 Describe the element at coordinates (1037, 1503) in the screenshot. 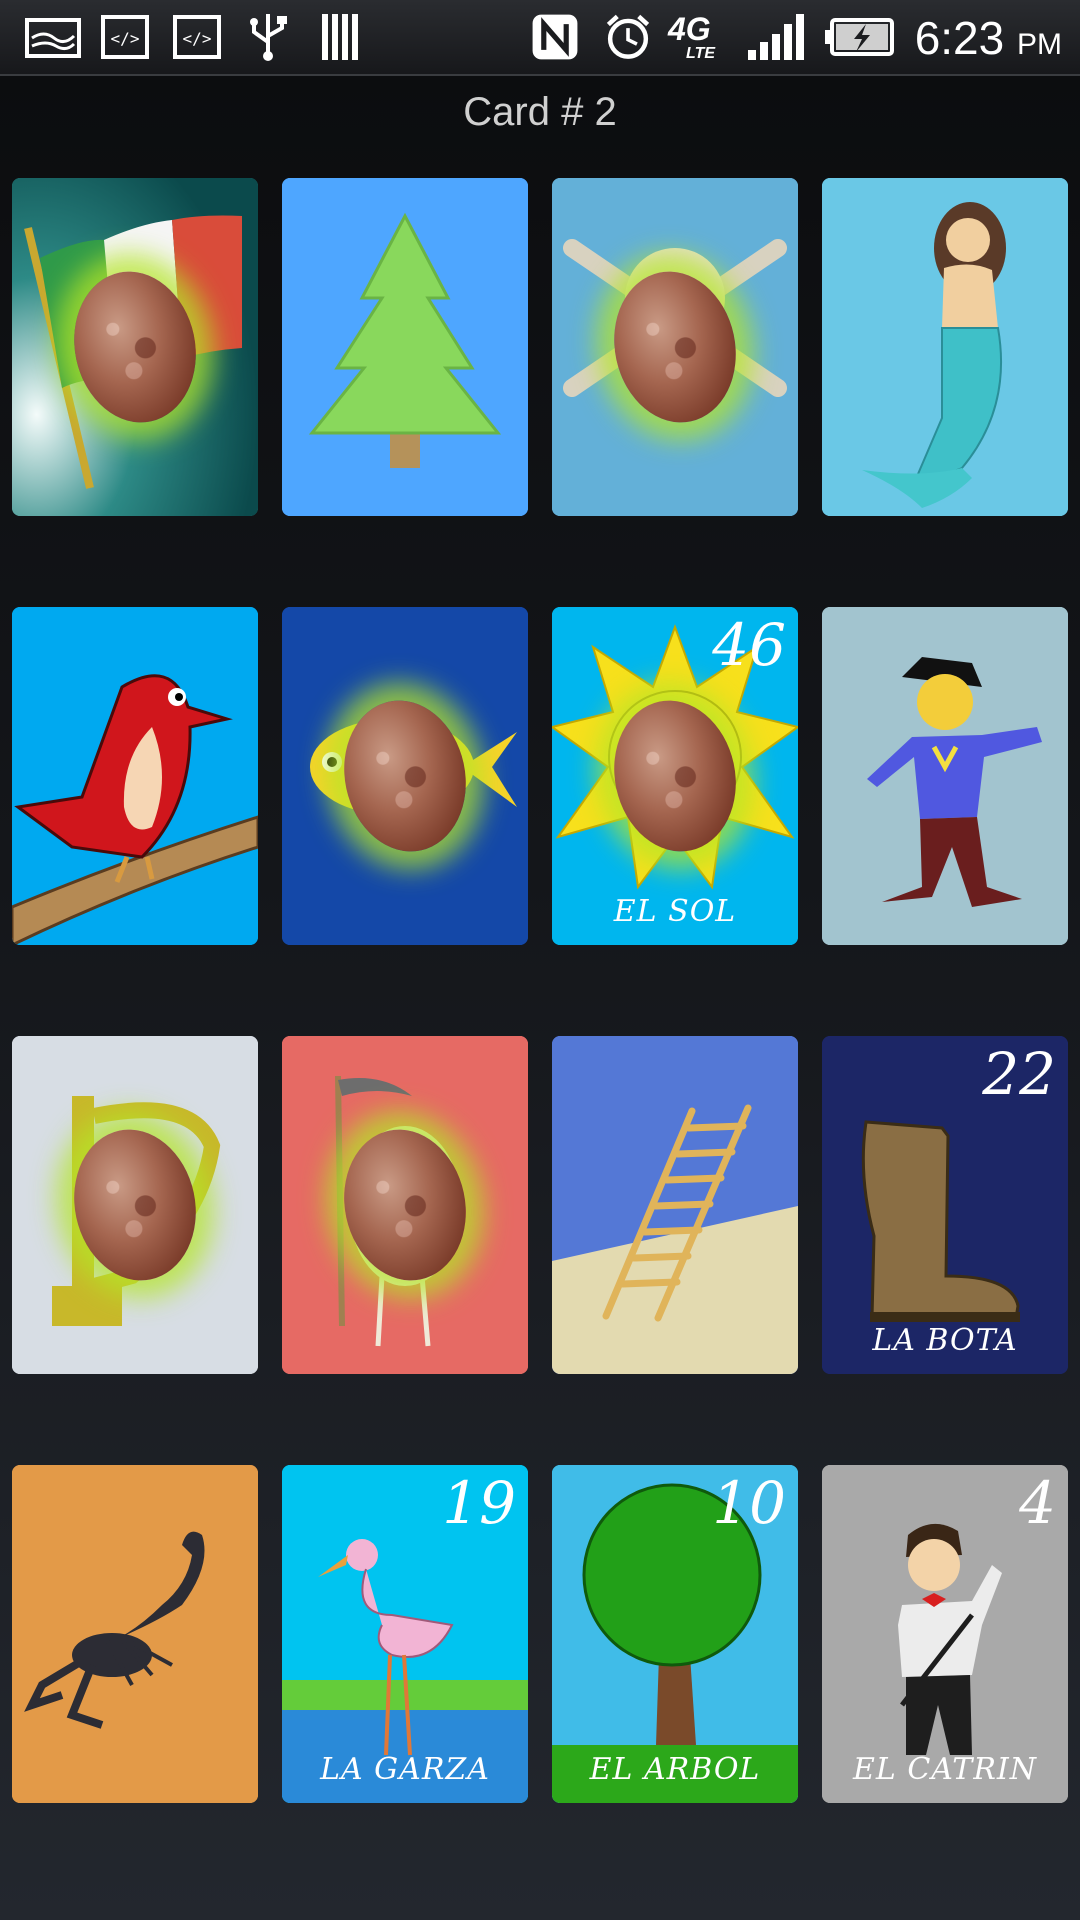

I see `card-number: 4` at that location.